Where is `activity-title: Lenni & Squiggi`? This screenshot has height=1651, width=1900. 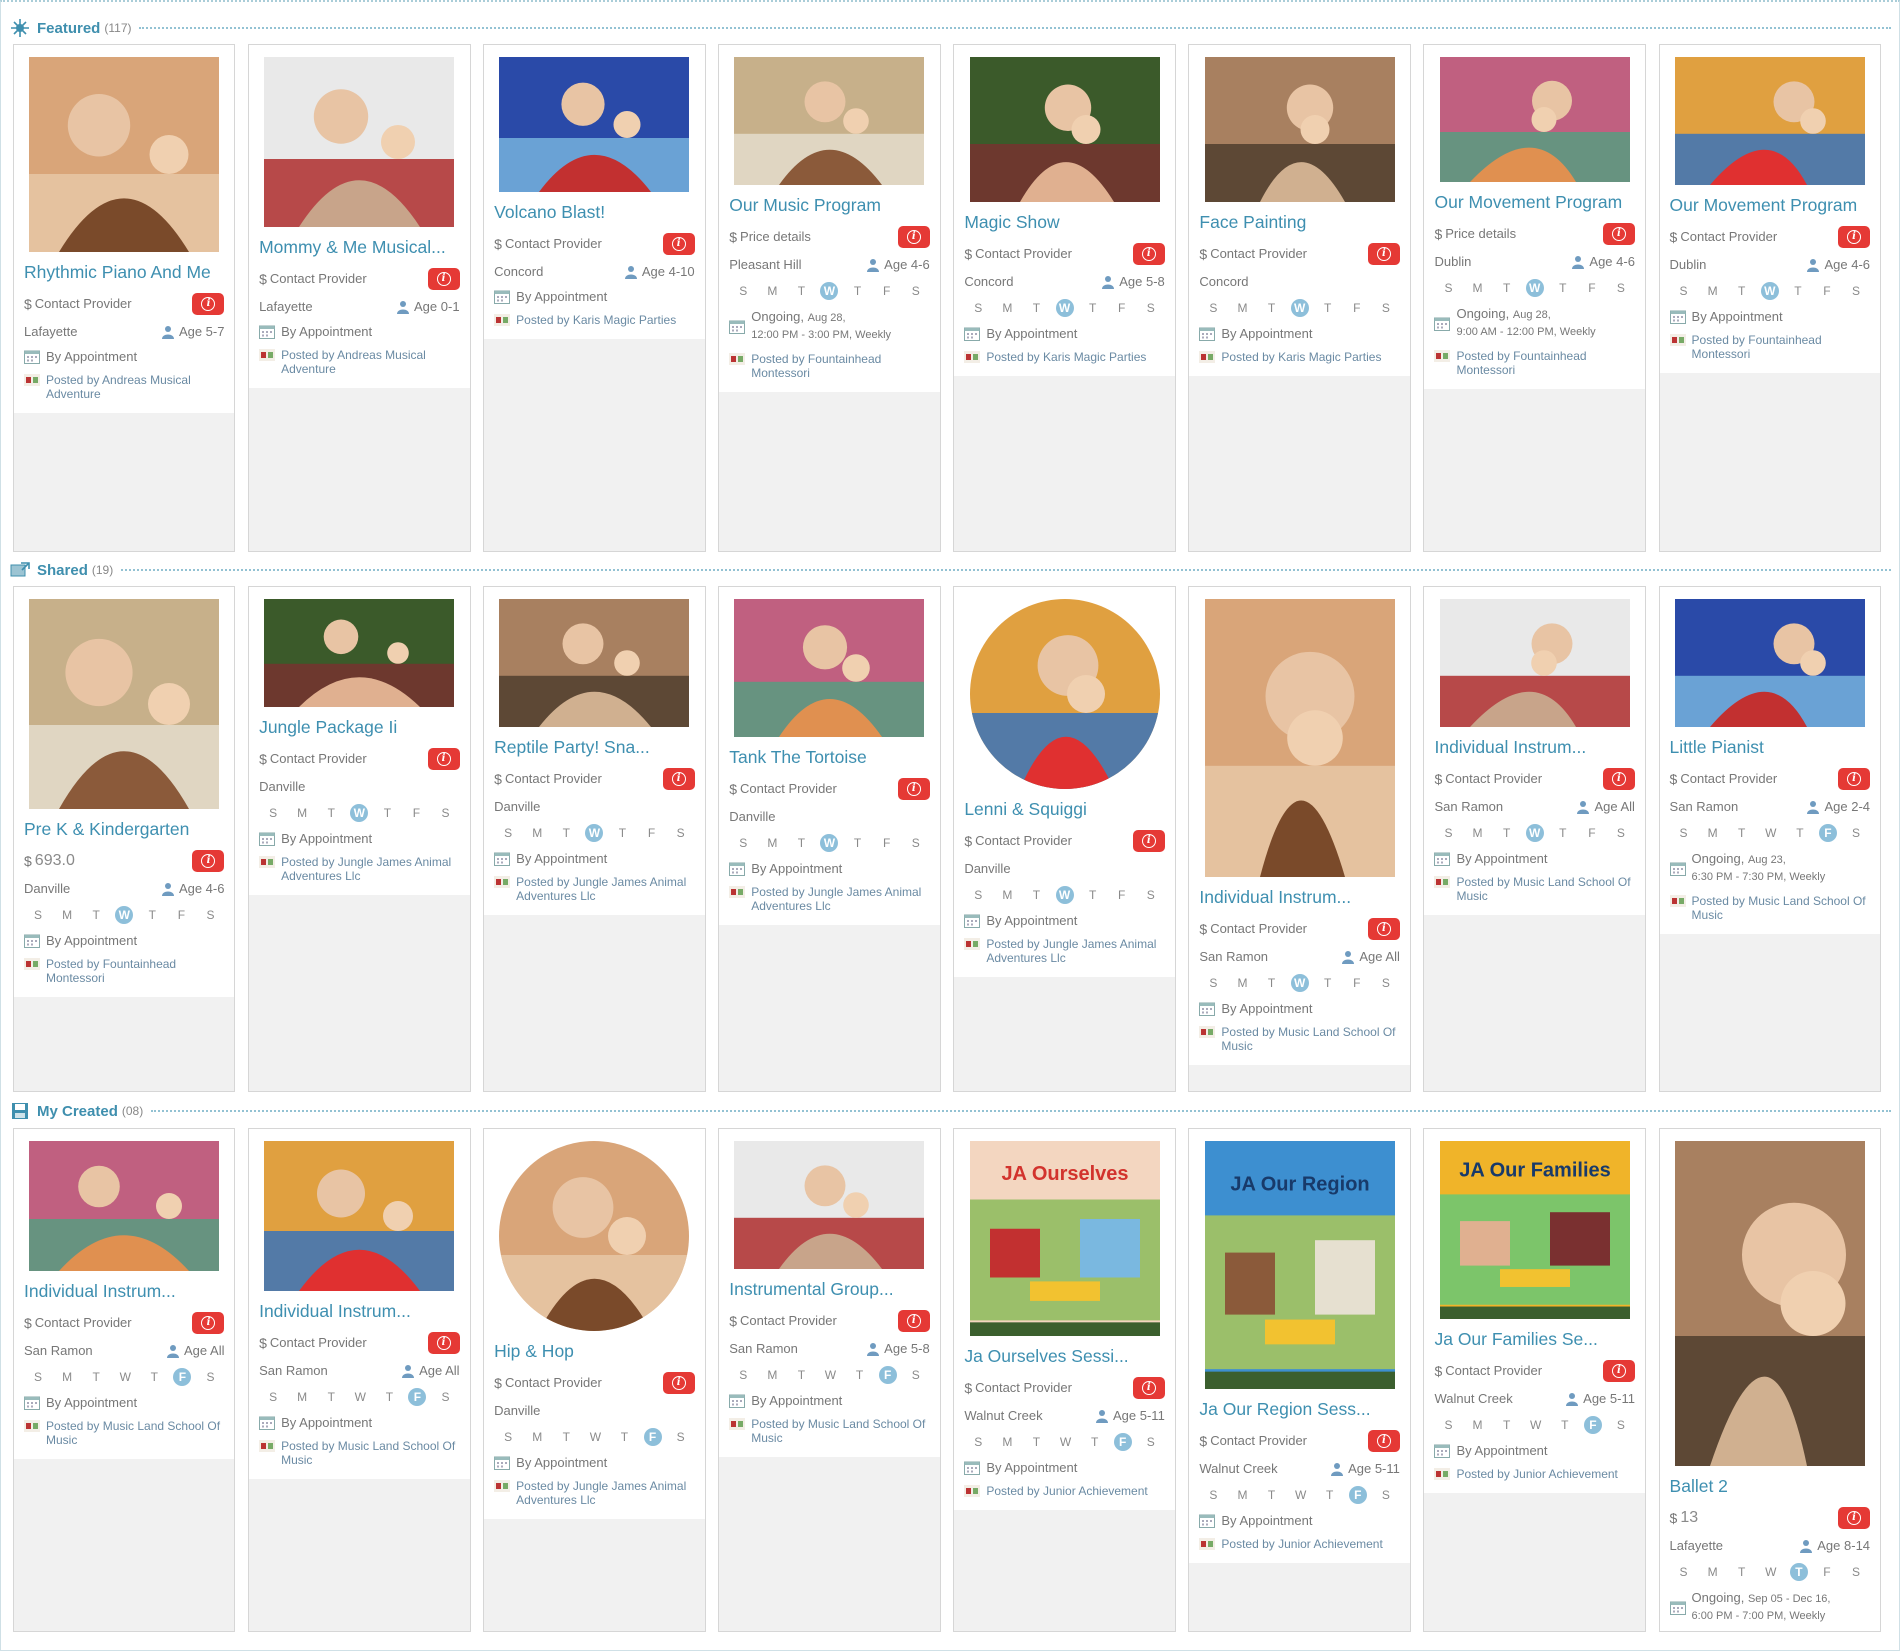
activity-title: Lenni & Squiggi is located at coordinates (1064, 809).